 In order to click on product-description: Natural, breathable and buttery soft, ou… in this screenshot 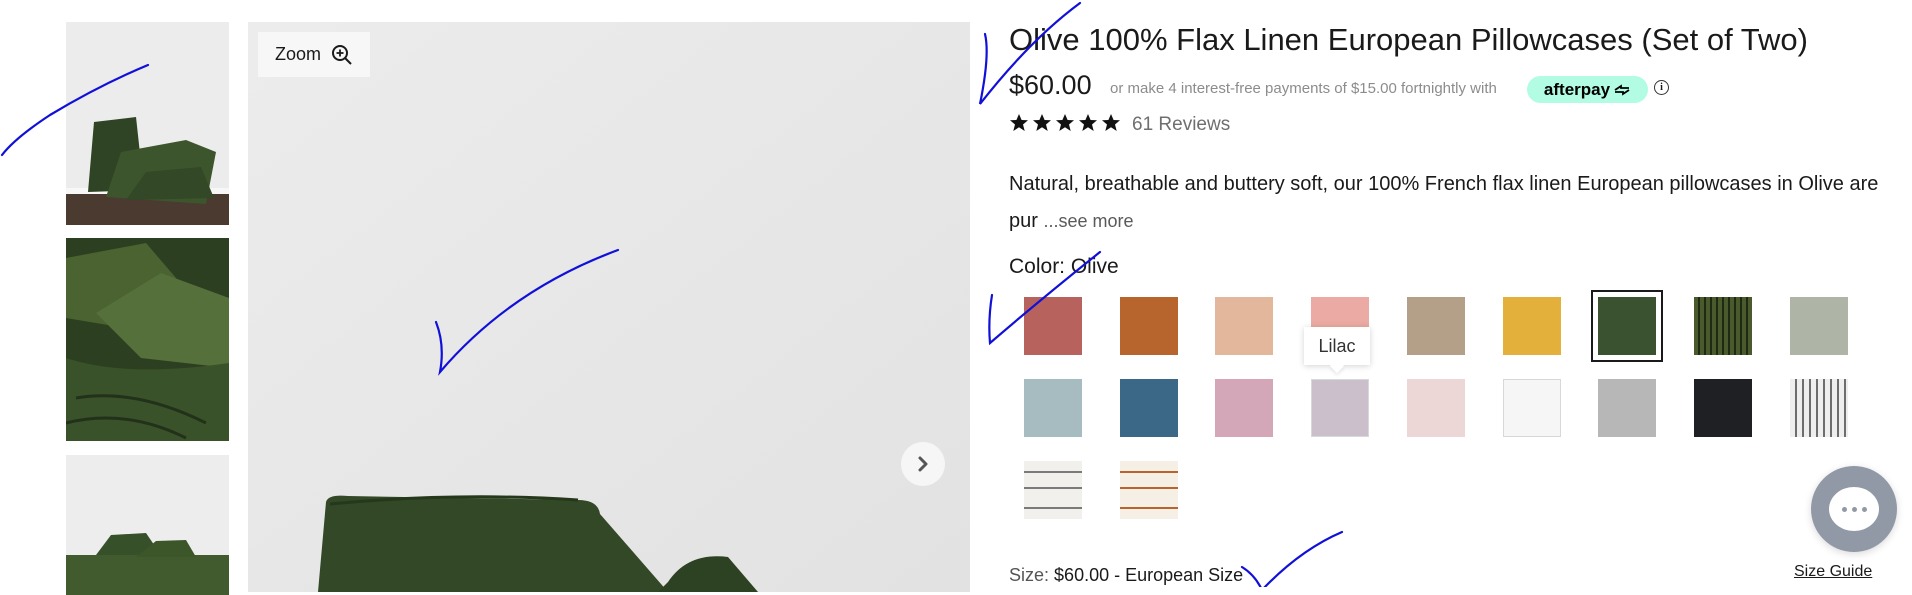, I will do `click(1449, 203)`.